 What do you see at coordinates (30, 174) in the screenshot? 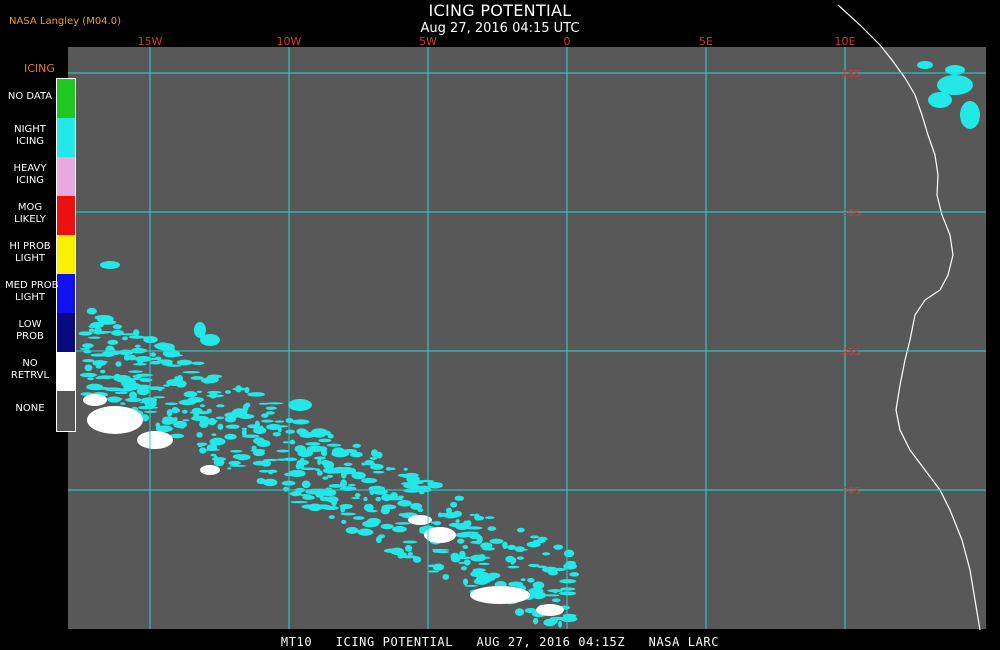
I see `legend-label: HEAVY ICING` at bounding box center [30, 174].